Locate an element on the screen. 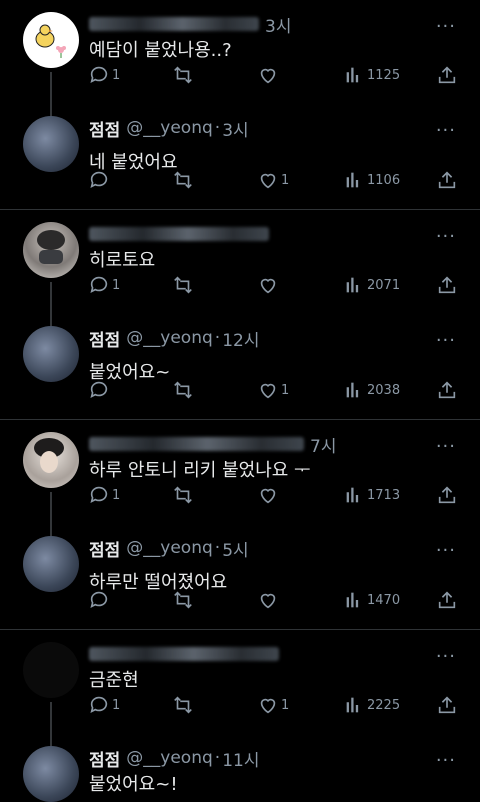 The image size is (480, 802). tweet-actions: 1470 is located at coordinates (240, 604).